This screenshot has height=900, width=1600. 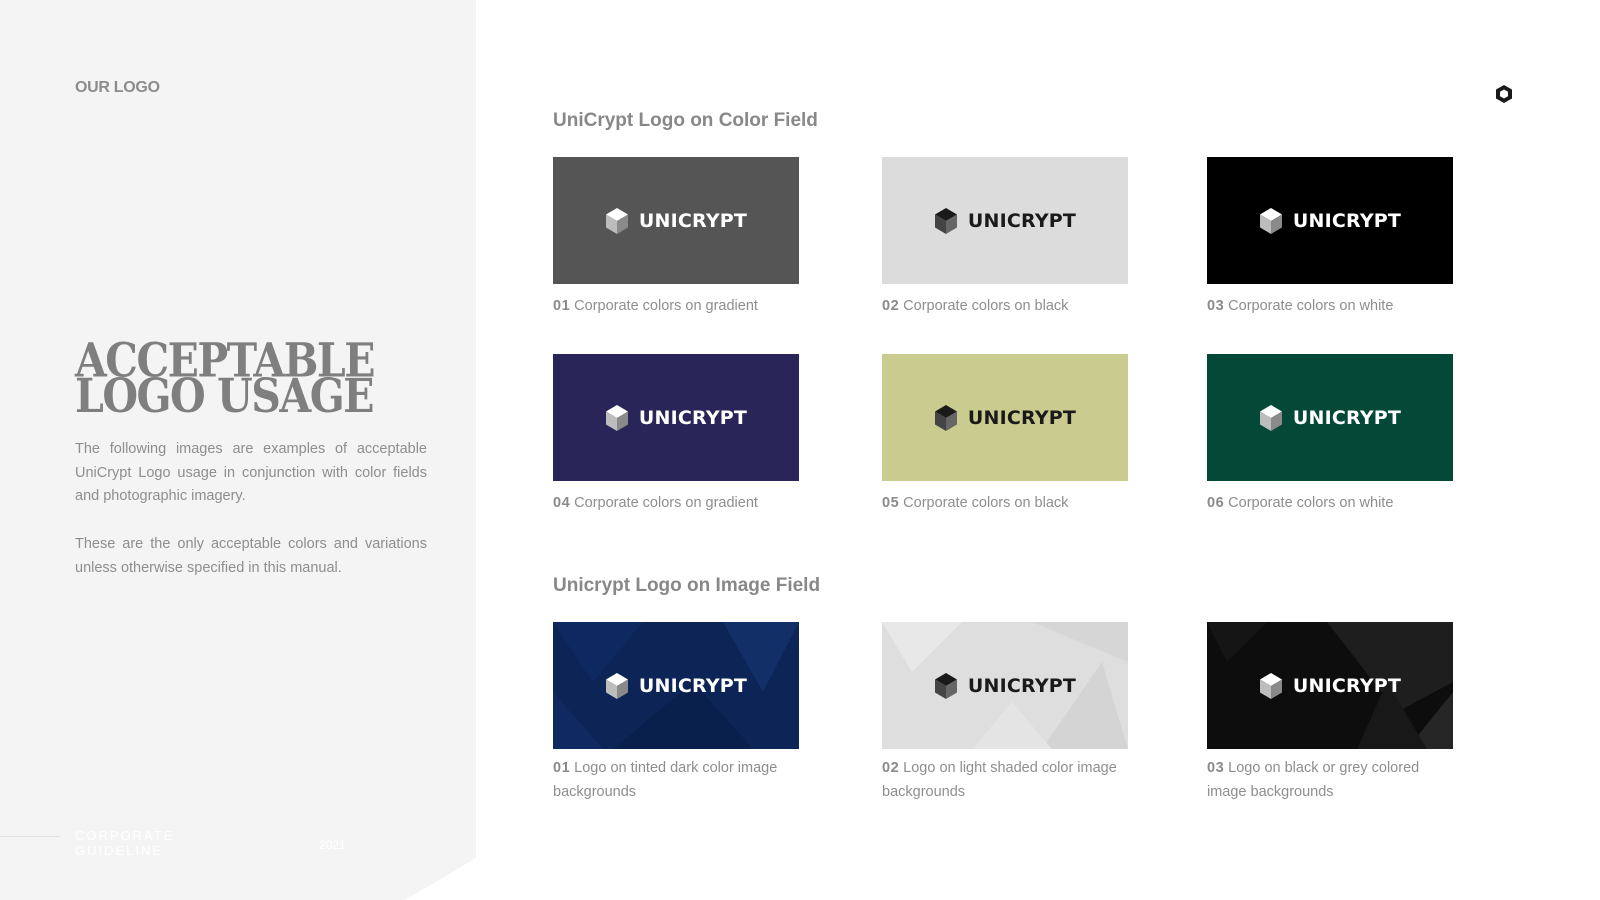 What do you see at coordinates (1216, 503) in the screenshot?
I see `caption-number: 06` at bounding box center [1216, 503].